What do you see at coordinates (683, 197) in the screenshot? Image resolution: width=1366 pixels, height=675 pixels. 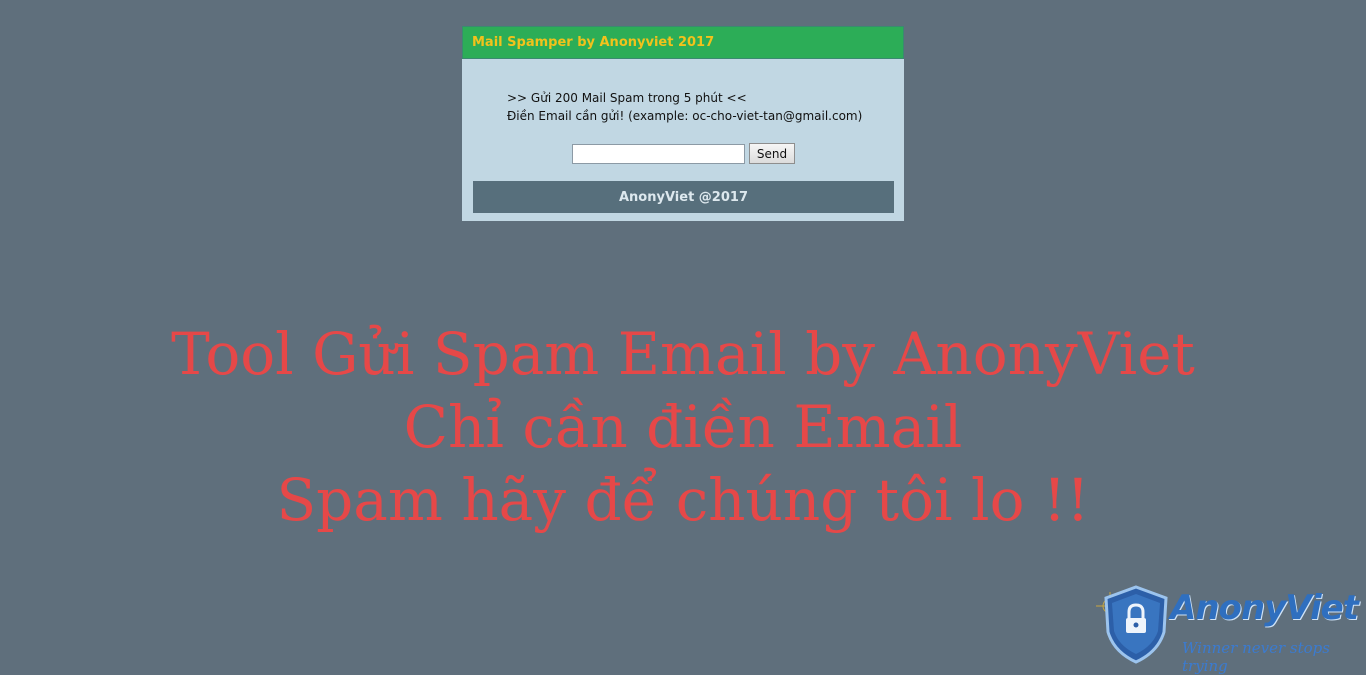 I see `panel-footer: AnonyViet @2017` at bounding box center [683, 197].